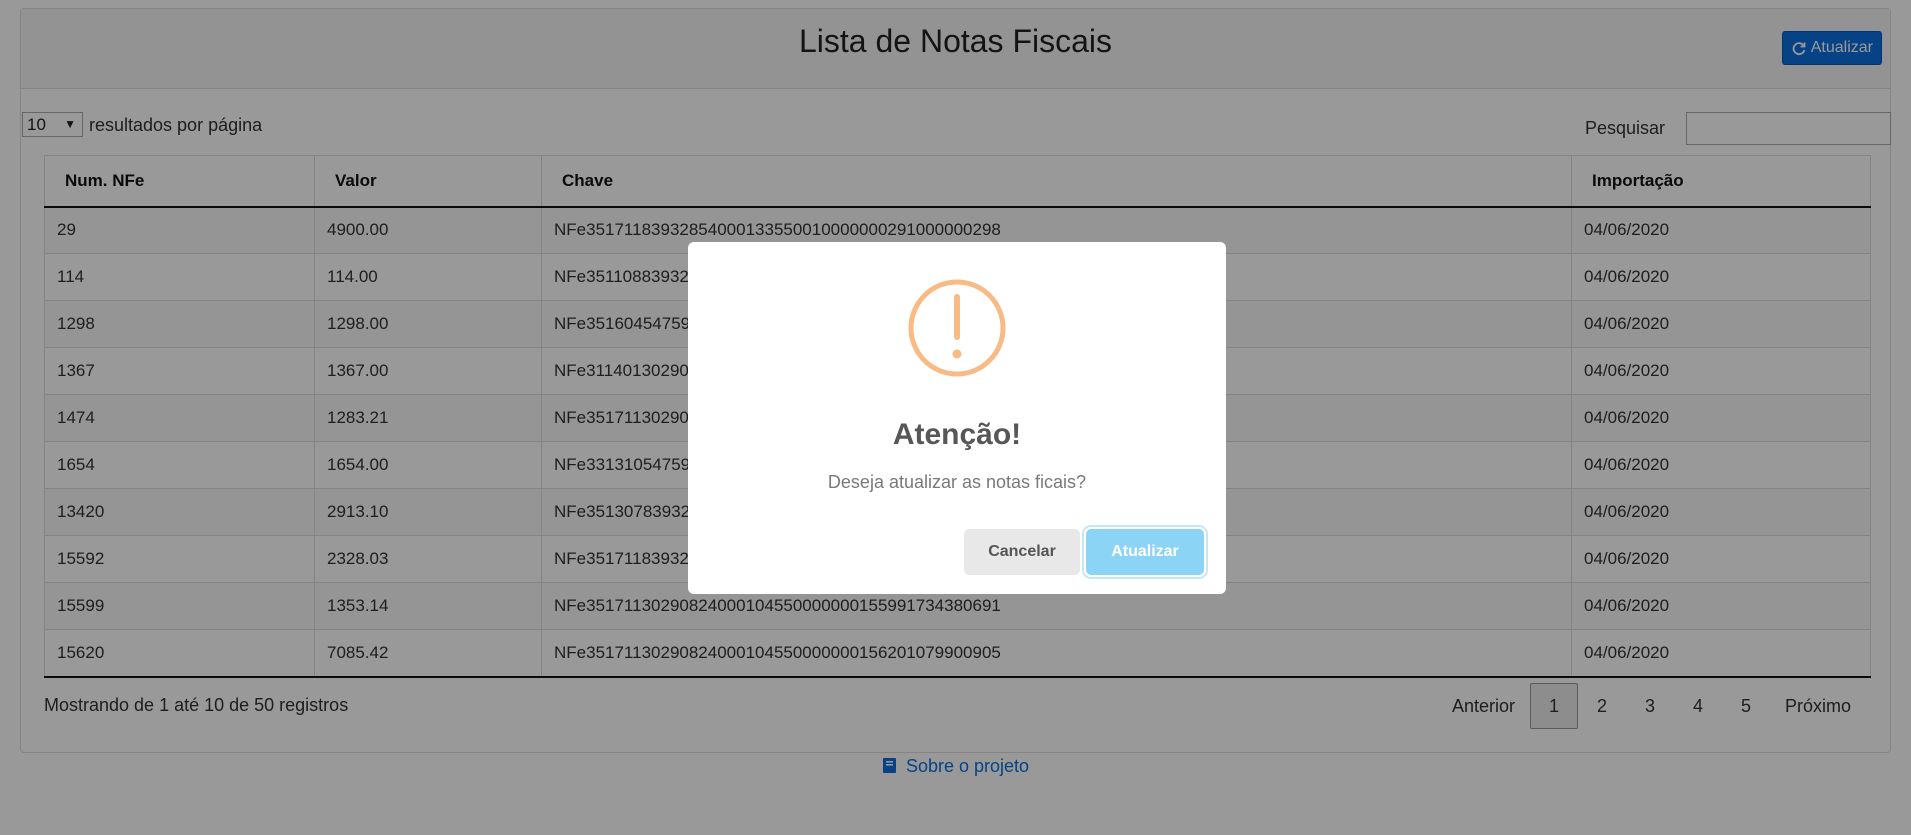 The image size is (1911, 835). Describe the element at coordinates (957, 328) in the screenshot. I see `warning-icon` at that location.